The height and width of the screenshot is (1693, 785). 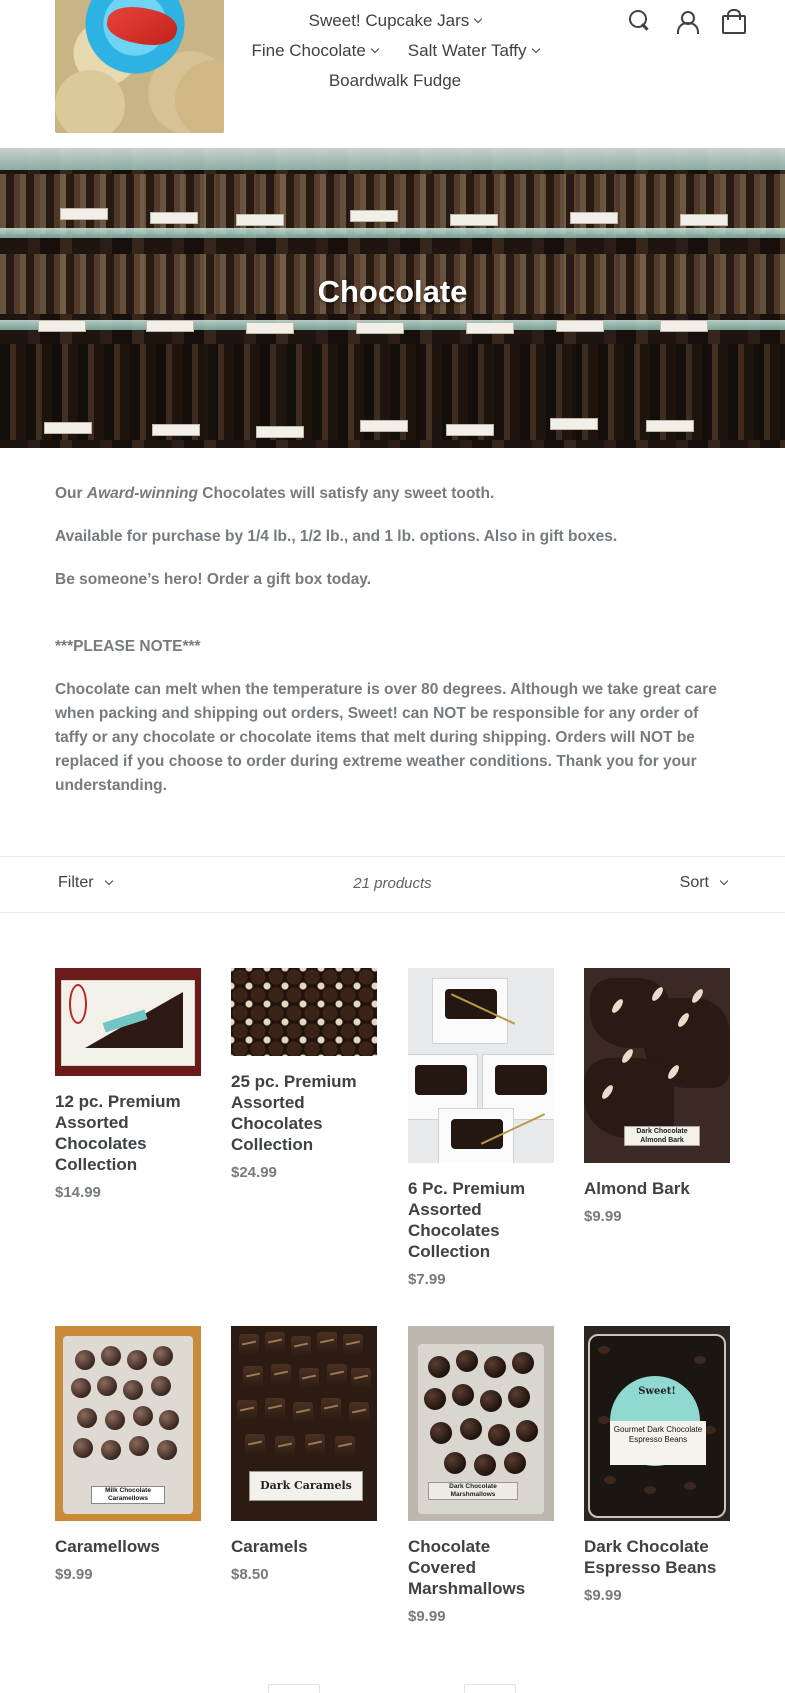 What do you see at coordinates (473, 1491) in the screenshot?
I see `image-tag: Dark Chocolate Marshmallows` at bounding box center [473, 1491].